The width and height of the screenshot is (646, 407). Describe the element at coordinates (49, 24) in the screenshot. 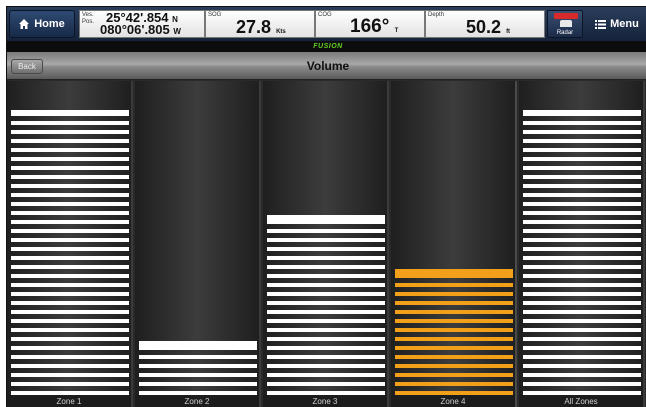

I see `home-label: Home` at that location.